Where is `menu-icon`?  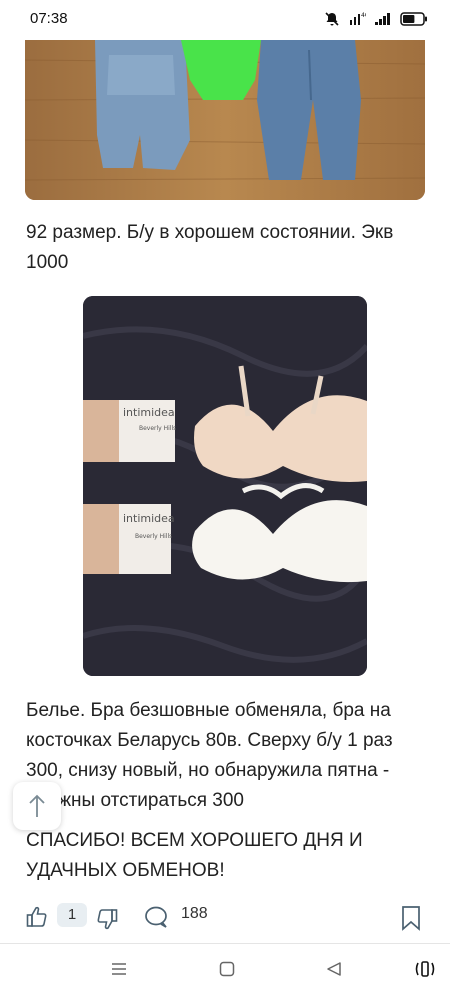
menu-icon is located at coordinates (119, 969).